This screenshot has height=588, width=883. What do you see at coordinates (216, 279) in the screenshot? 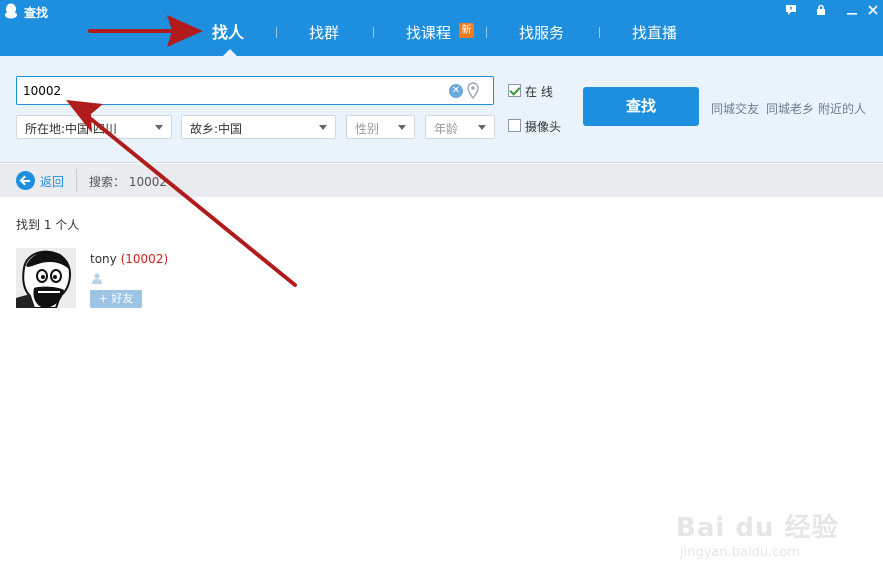
I see `list-item: tony (10002) + 好友` at bounding box center [216, 279].